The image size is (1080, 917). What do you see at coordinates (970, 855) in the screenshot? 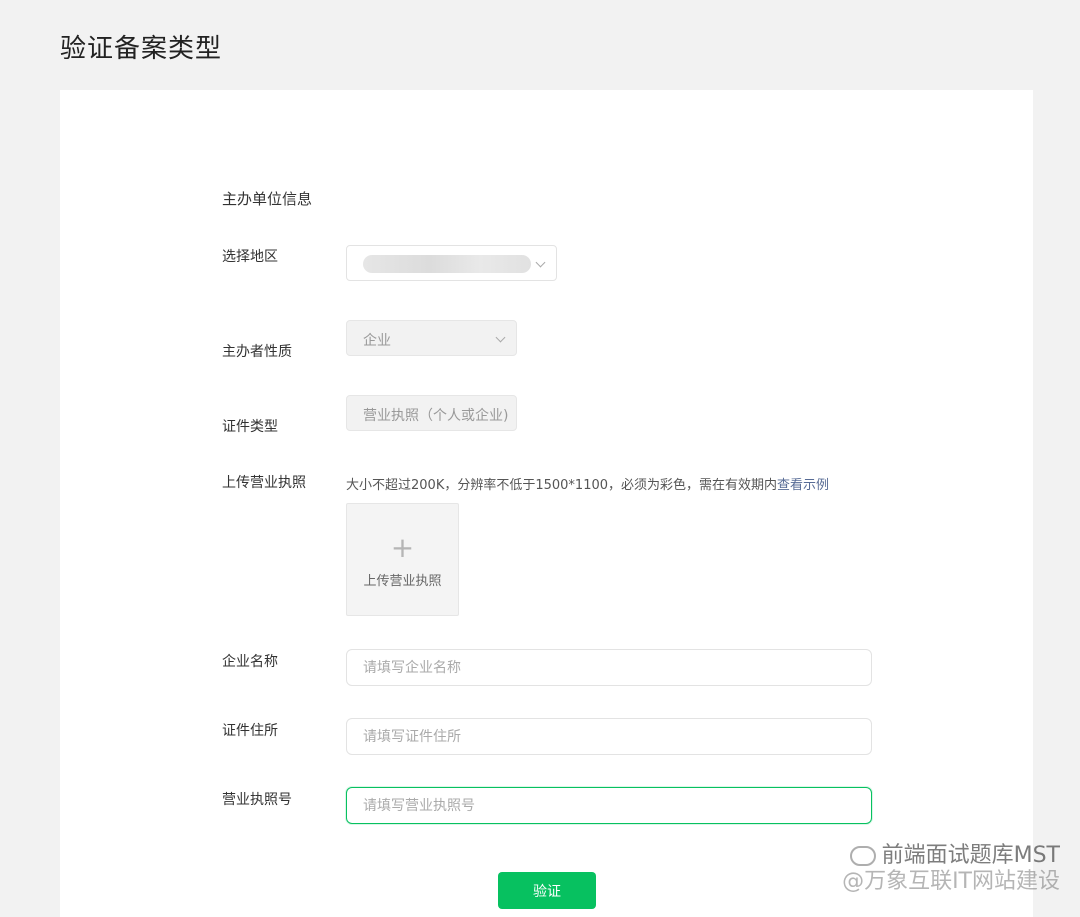
I see `watermark-text-1: 前端面试题库MST` at bounding box center [970, 855].